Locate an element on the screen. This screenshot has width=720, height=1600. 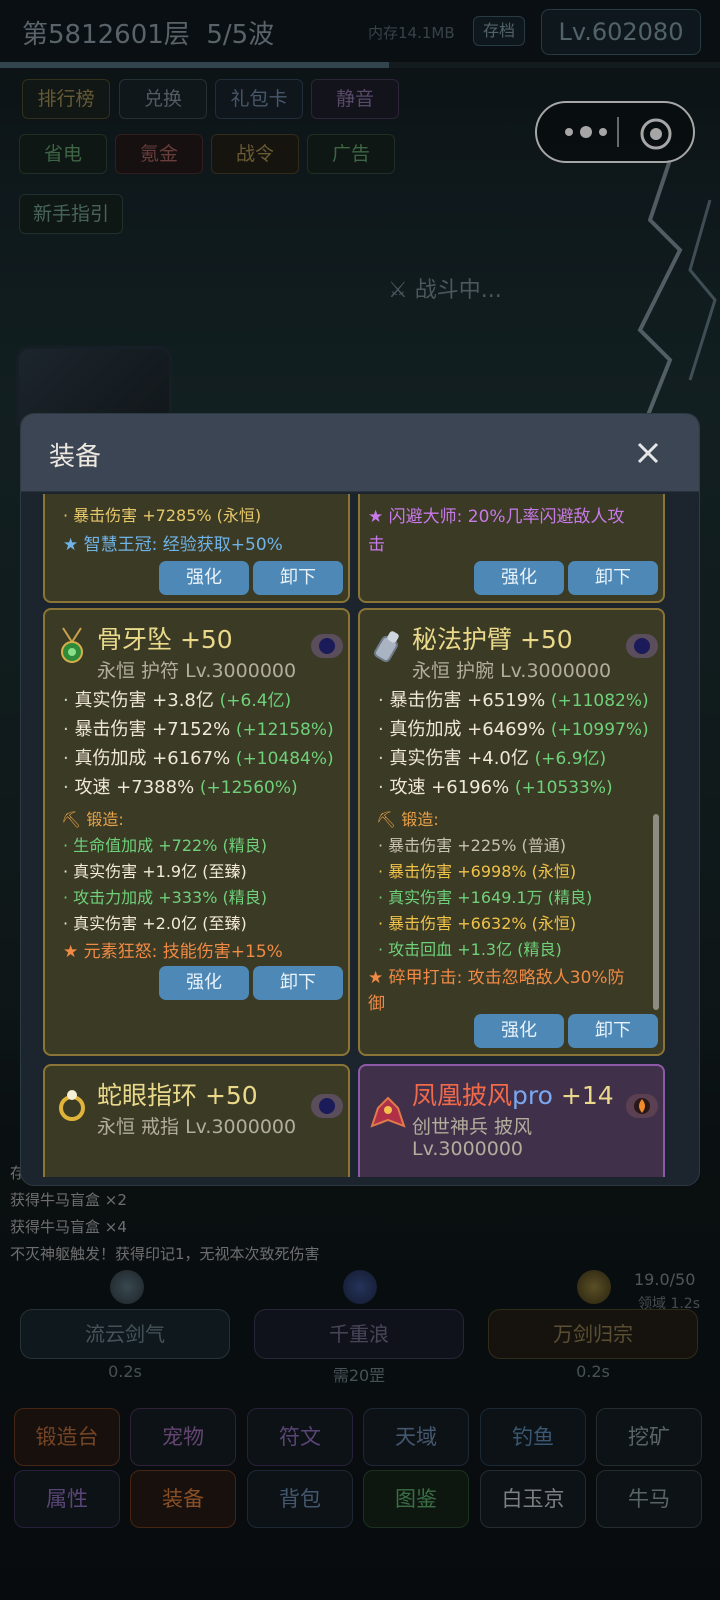
equipment-card-cloak: 凤凰披风pro +14 创世神兵 披风 Lv.3000000 is located at coordinates (511, 1120).